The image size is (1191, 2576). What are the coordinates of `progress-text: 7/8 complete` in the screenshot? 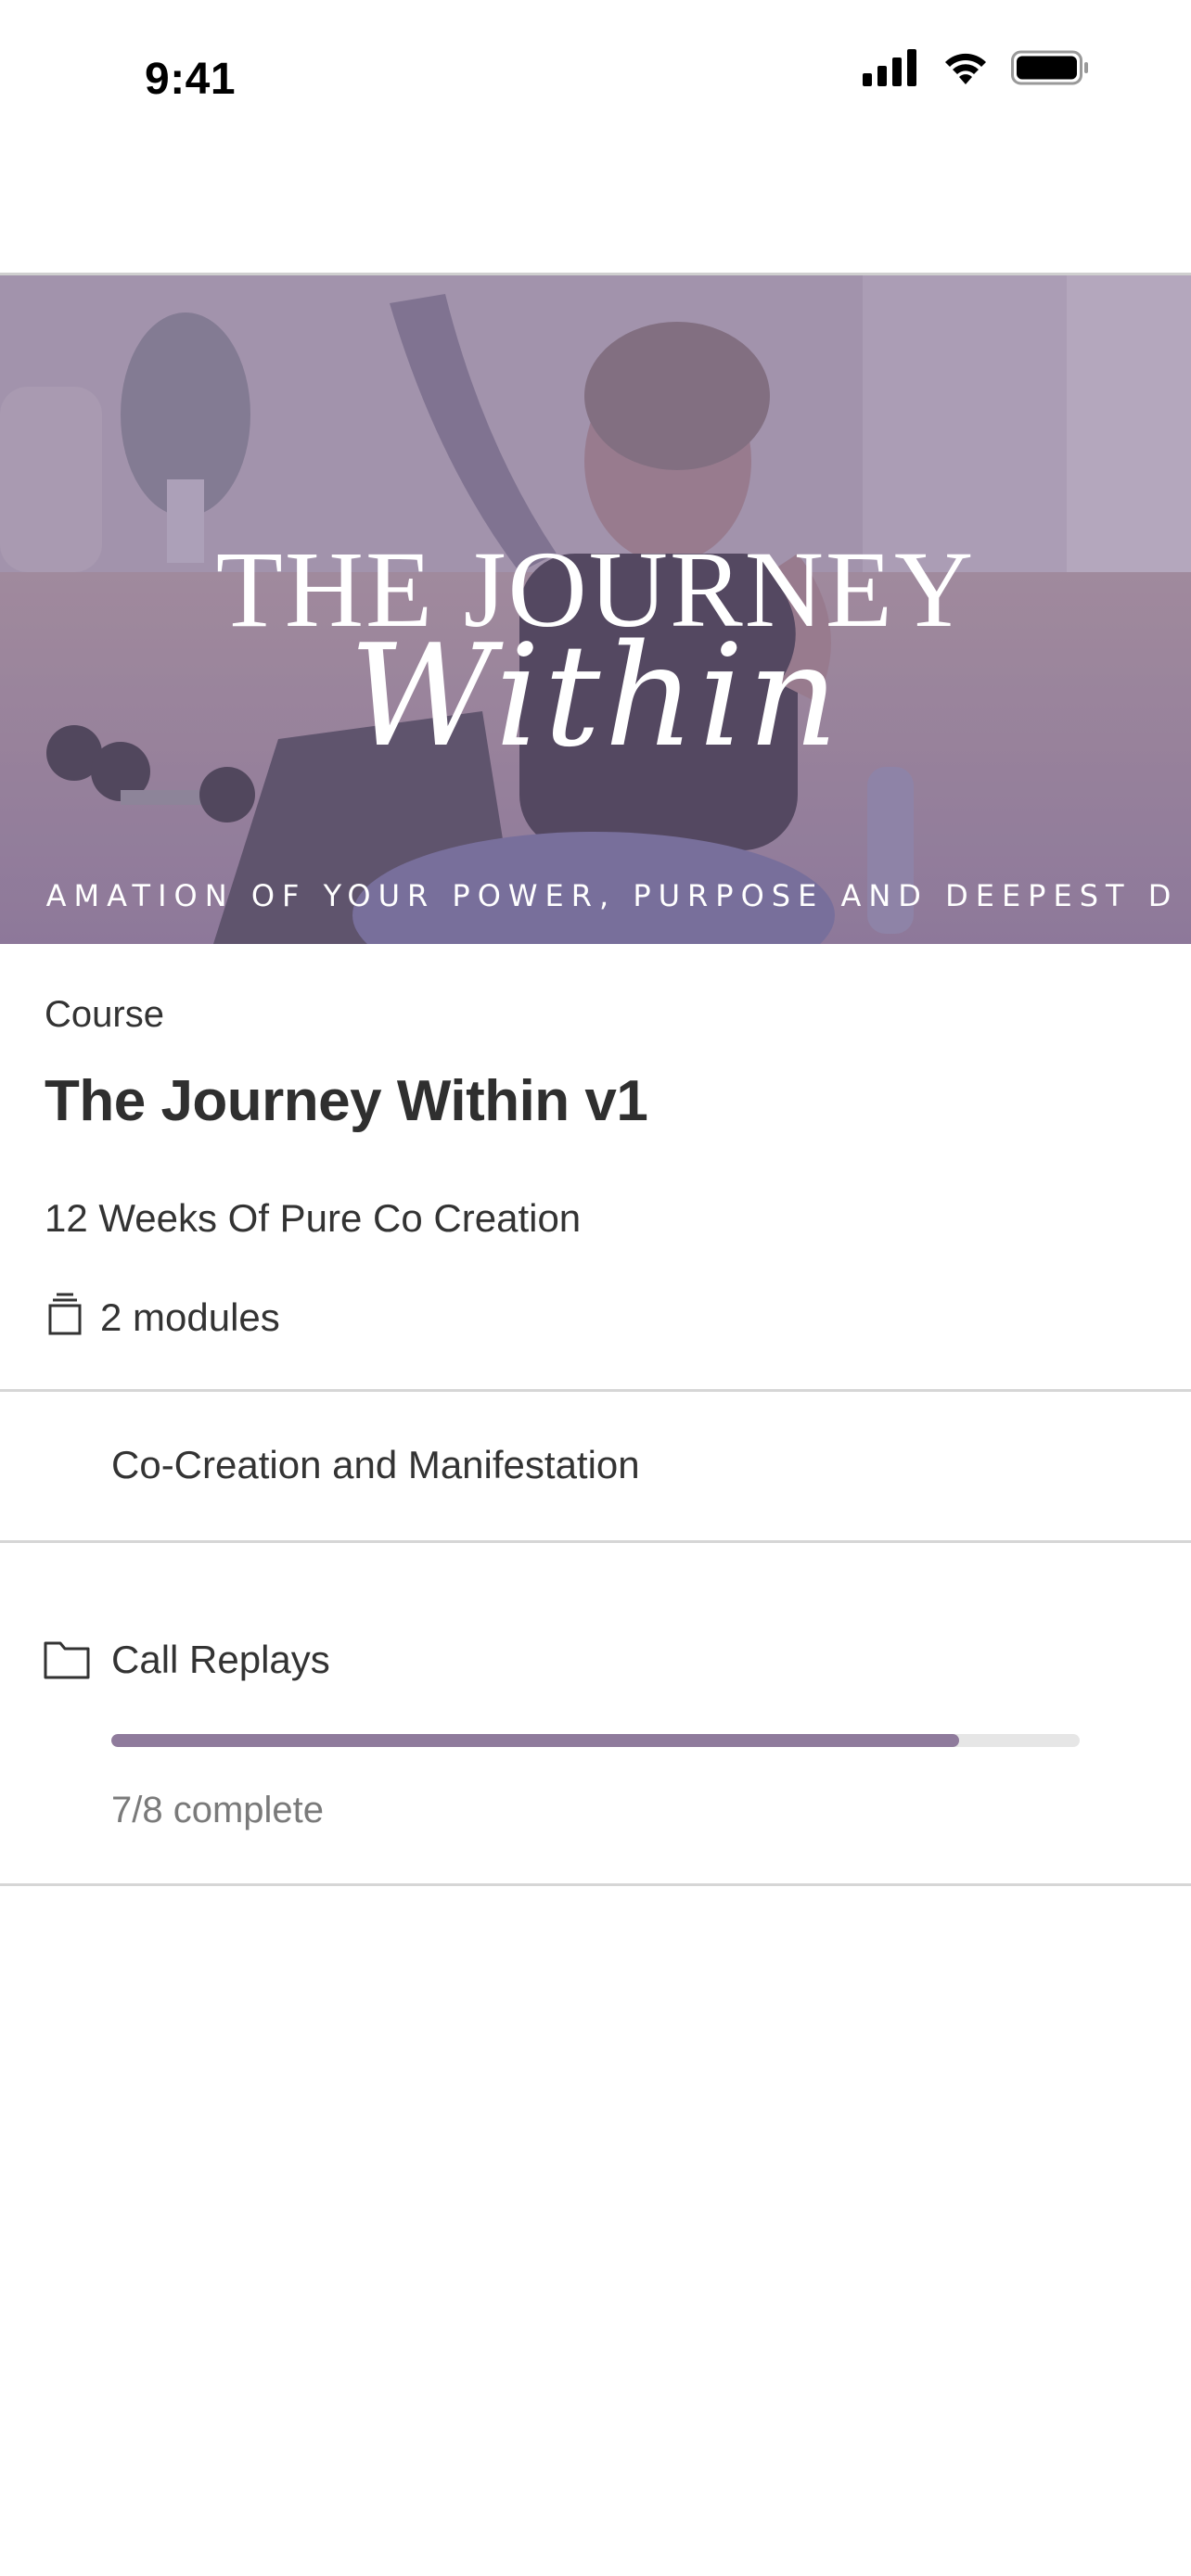 It's located at (218, 1810).